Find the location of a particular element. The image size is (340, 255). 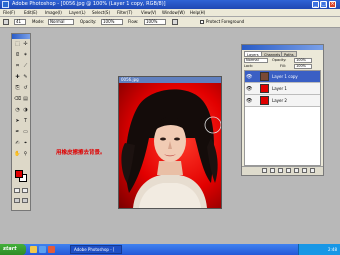

slice-tool-icon: ⟋ is located at coordinates (25, 66).